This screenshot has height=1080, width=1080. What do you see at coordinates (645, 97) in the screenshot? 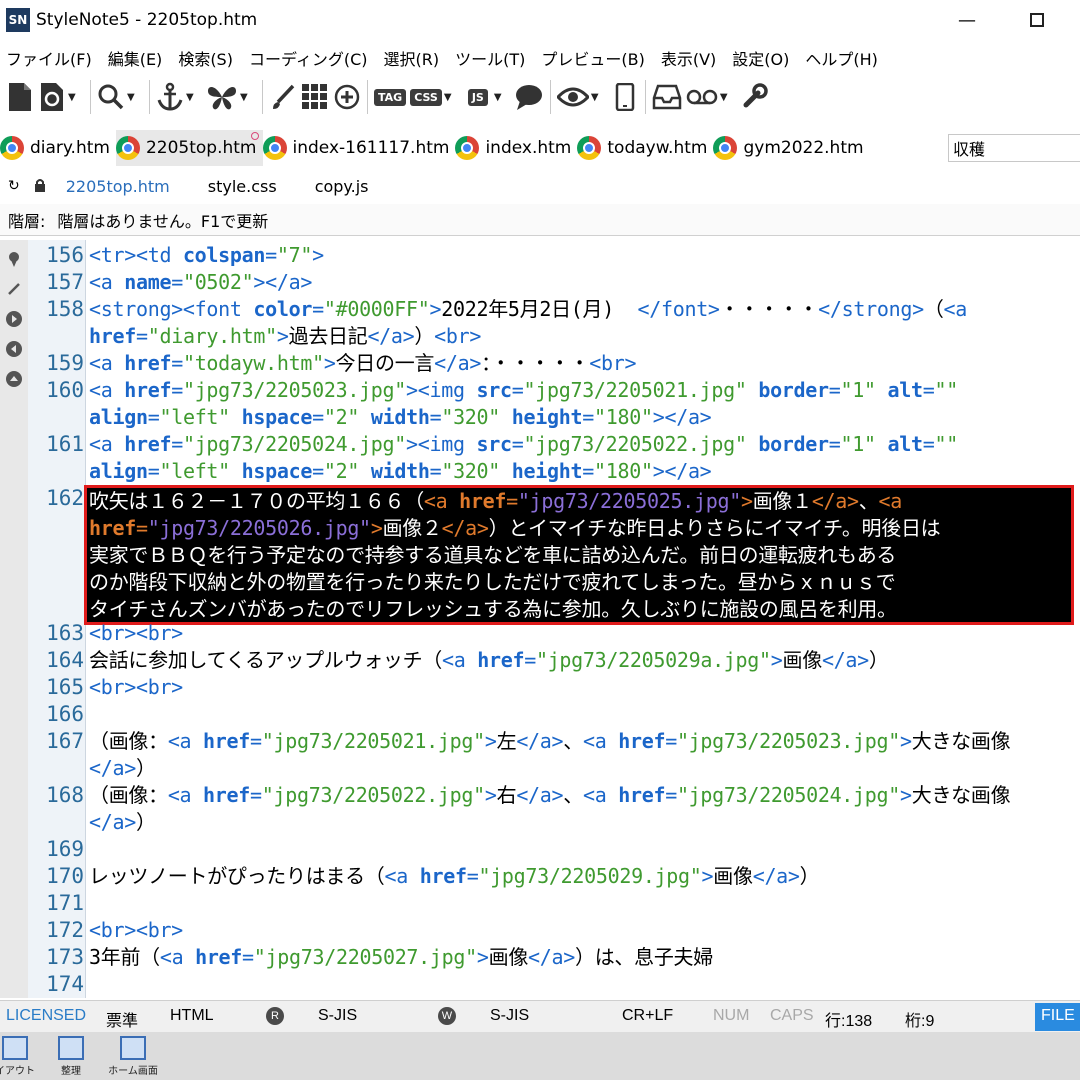
I see `toolbar-separator` at bounding box center [645, 97].